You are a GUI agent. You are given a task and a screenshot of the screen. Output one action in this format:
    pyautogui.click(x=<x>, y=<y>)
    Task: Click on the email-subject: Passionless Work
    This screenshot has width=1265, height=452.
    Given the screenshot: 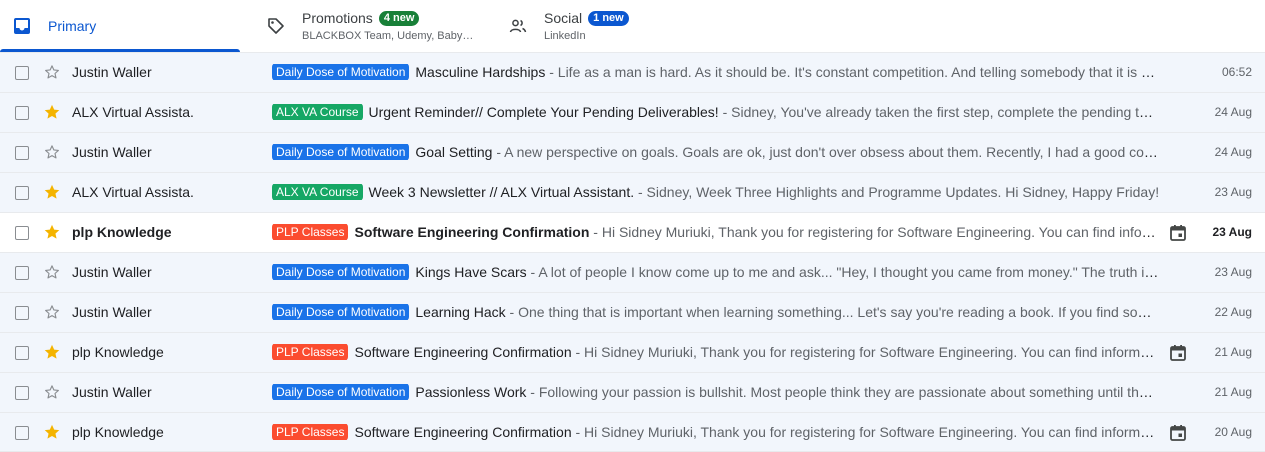 What is the action you would take?
    pyautogui.click(x=471, y=392)
    